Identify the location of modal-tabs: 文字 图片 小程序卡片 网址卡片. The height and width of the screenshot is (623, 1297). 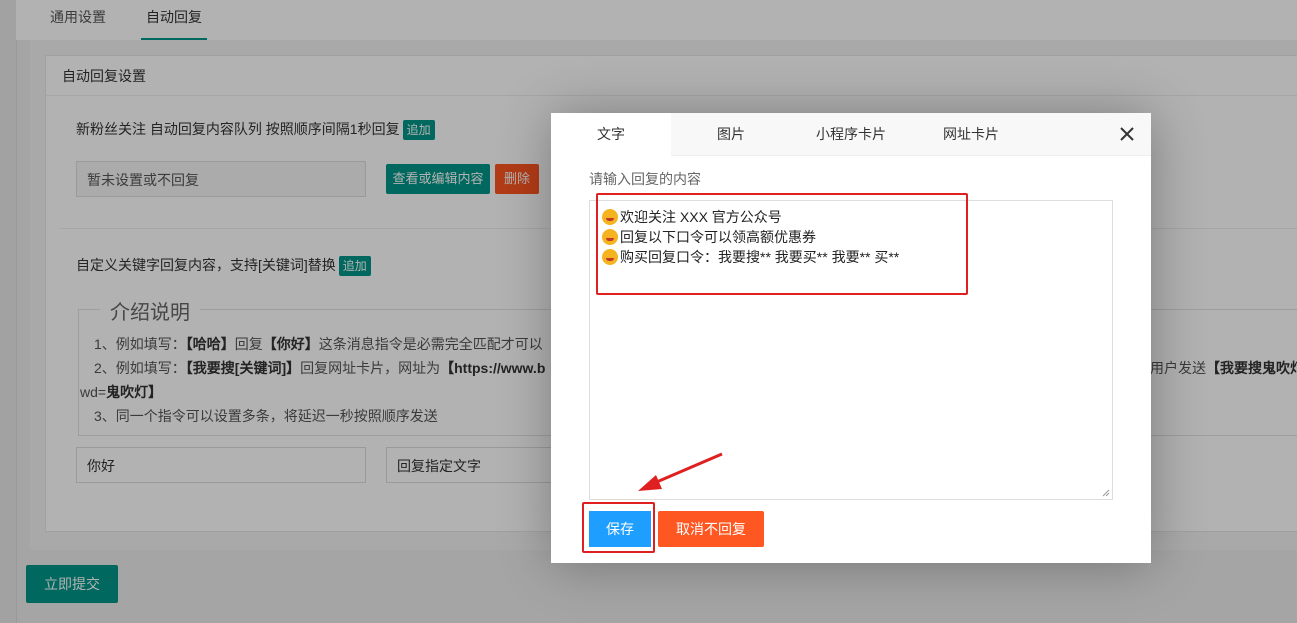
(851, 134).